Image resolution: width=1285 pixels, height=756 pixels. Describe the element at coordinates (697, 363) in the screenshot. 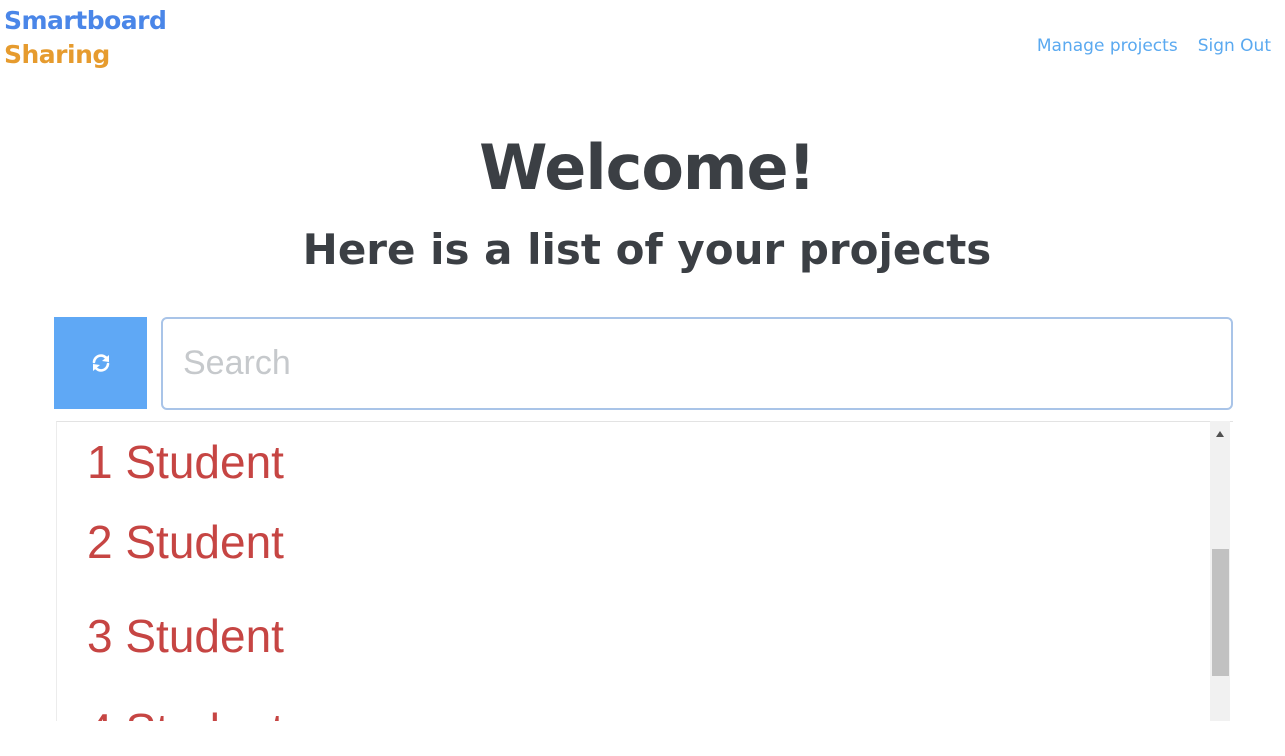

I see `search-input` at that location.